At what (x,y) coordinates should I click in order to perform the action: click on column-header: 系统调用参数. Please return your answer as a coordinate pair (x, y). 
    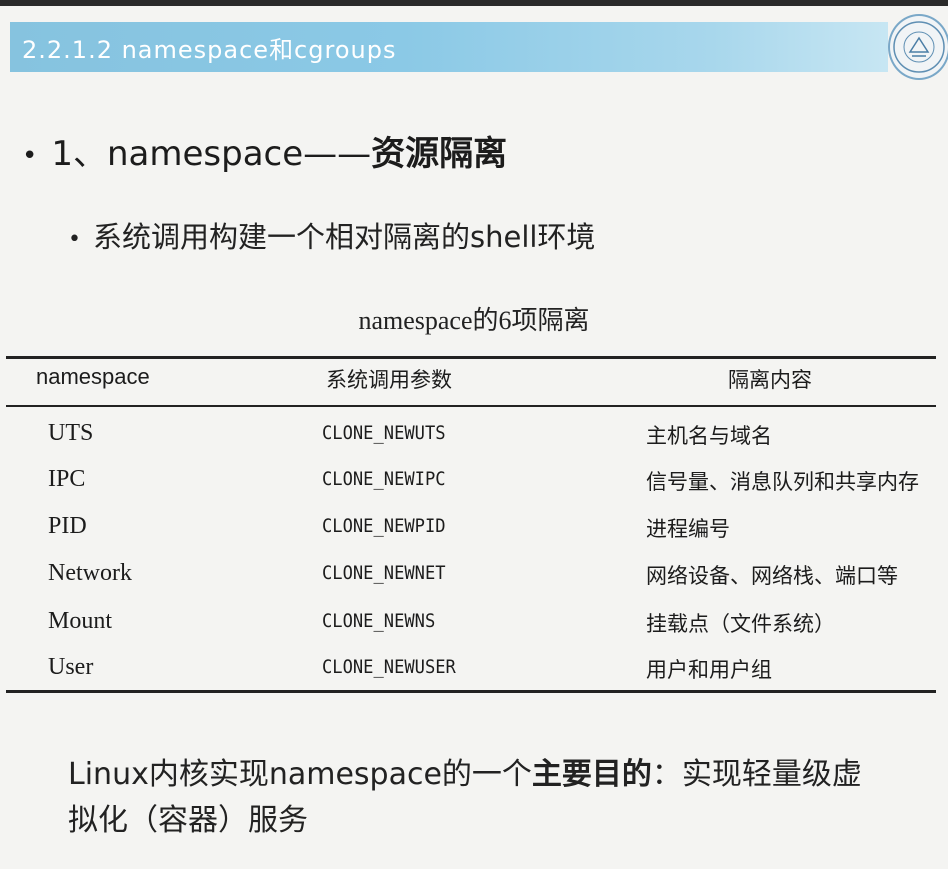
    Looking at the image, I should click on (389, 380).